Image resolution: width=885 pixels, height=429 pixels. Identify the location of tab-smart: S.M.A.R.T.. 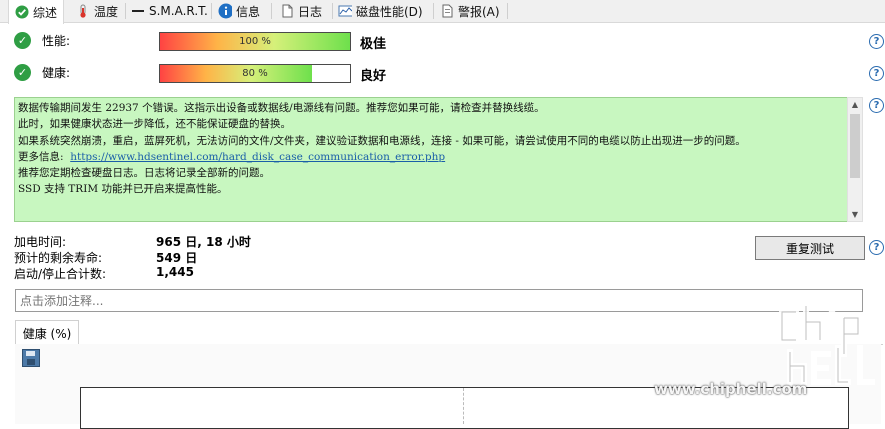
(169, 11).